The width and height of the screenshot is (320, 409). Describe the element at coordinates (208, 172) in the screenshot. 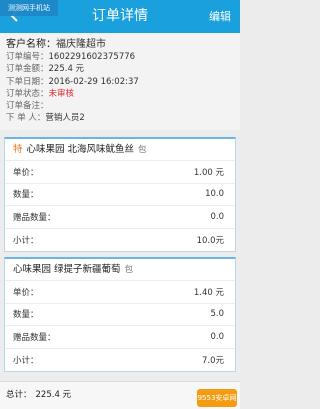

I see `unit-price-value: 1.00 元` at that location.